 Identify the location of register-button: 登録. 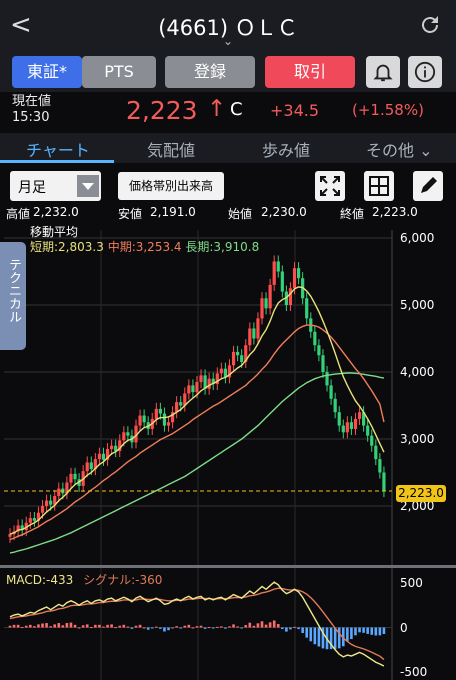
(210, 72).